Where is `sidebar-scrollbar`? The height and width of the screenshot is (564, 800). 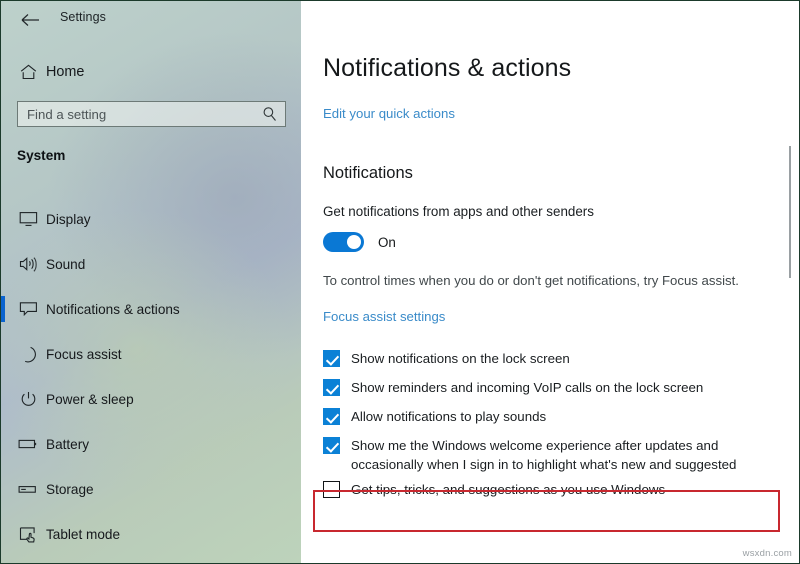 sidebar-scrollbar is located at coordinates (298, 351).